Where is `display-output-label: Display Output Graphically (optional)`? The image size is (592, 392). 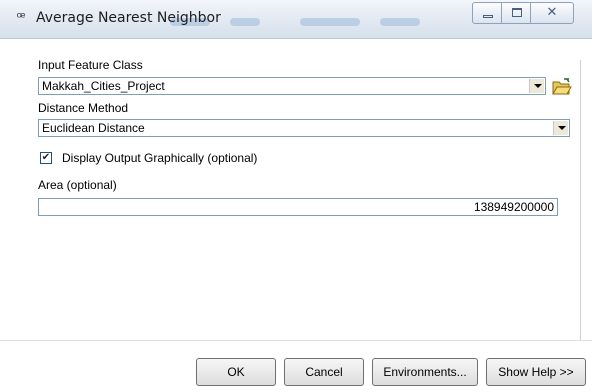
display-output-label: Display Output Graphically (optional) is located at coordinates (160, 158).